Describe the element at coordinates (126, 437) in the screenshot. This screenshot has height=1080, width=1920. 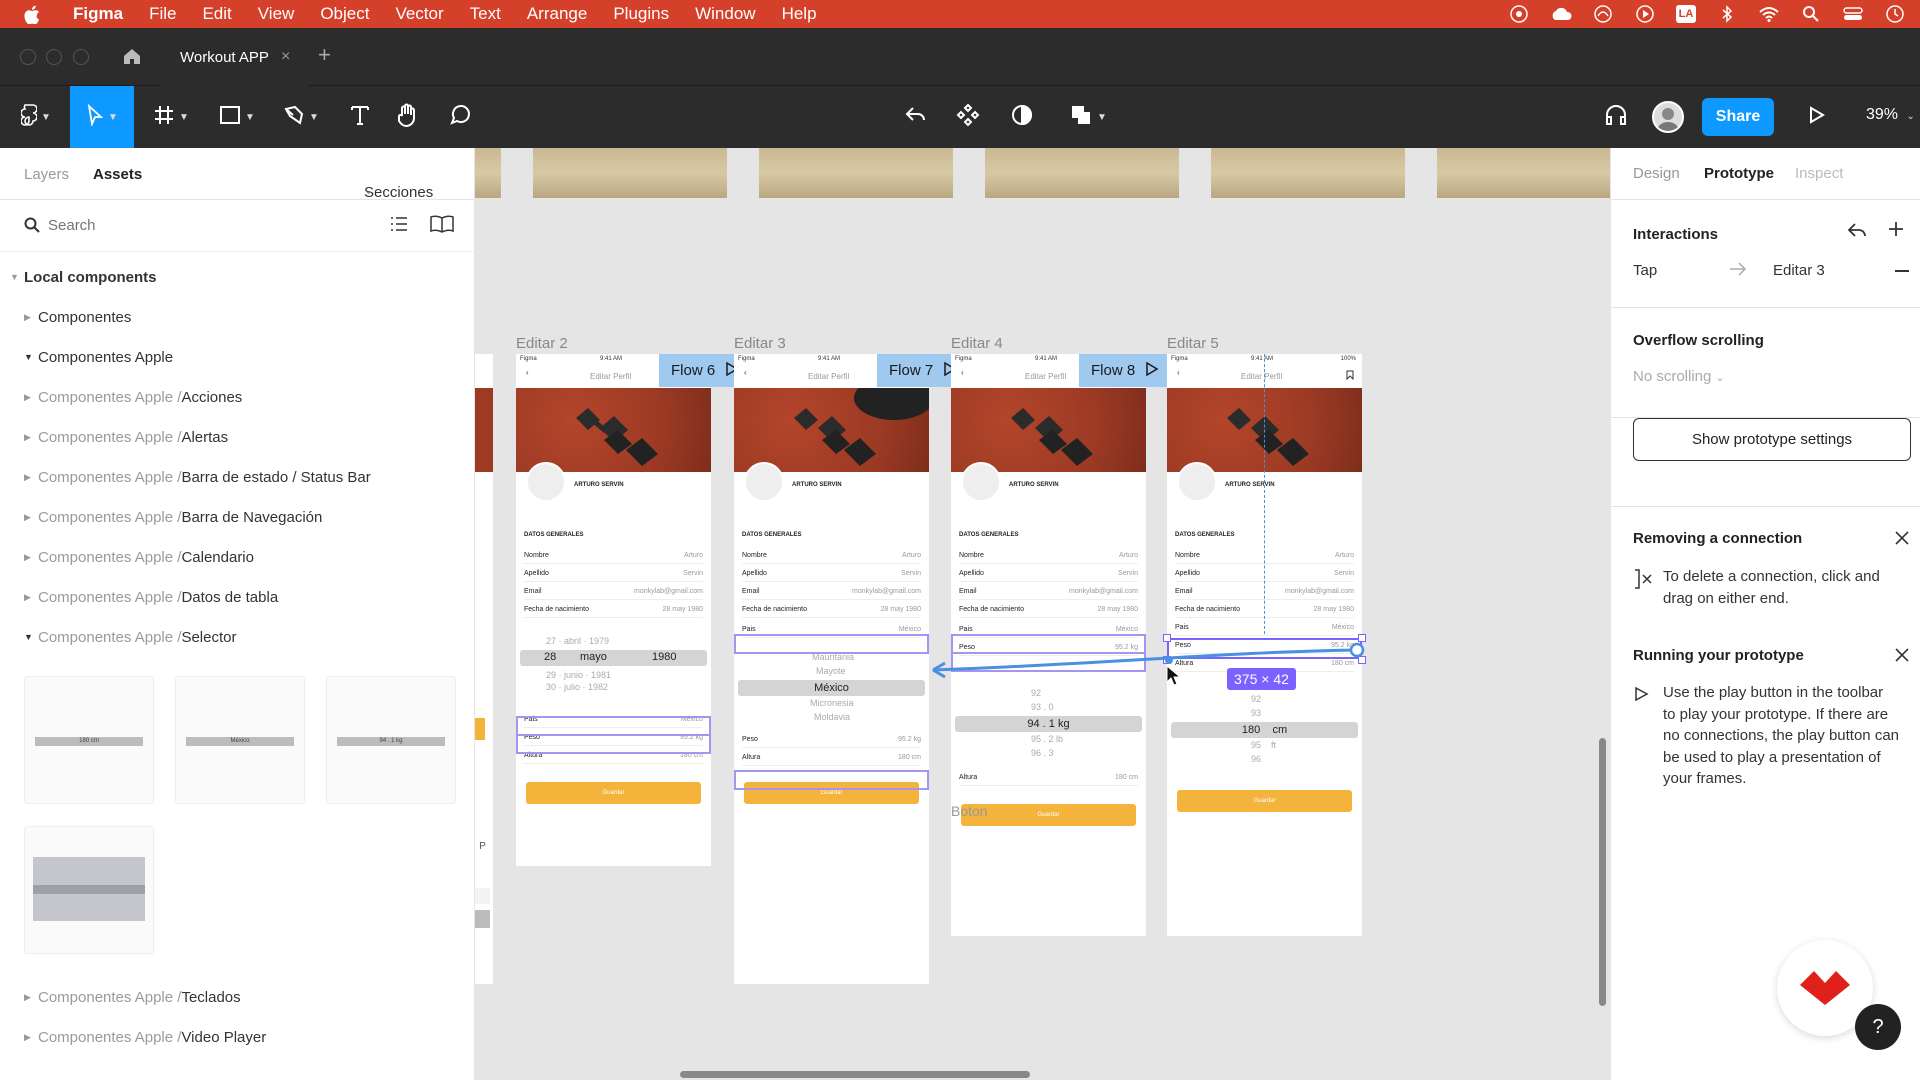
I see `tree-item-alertas: ▶ Componentes Apple / Alertas` at that location.